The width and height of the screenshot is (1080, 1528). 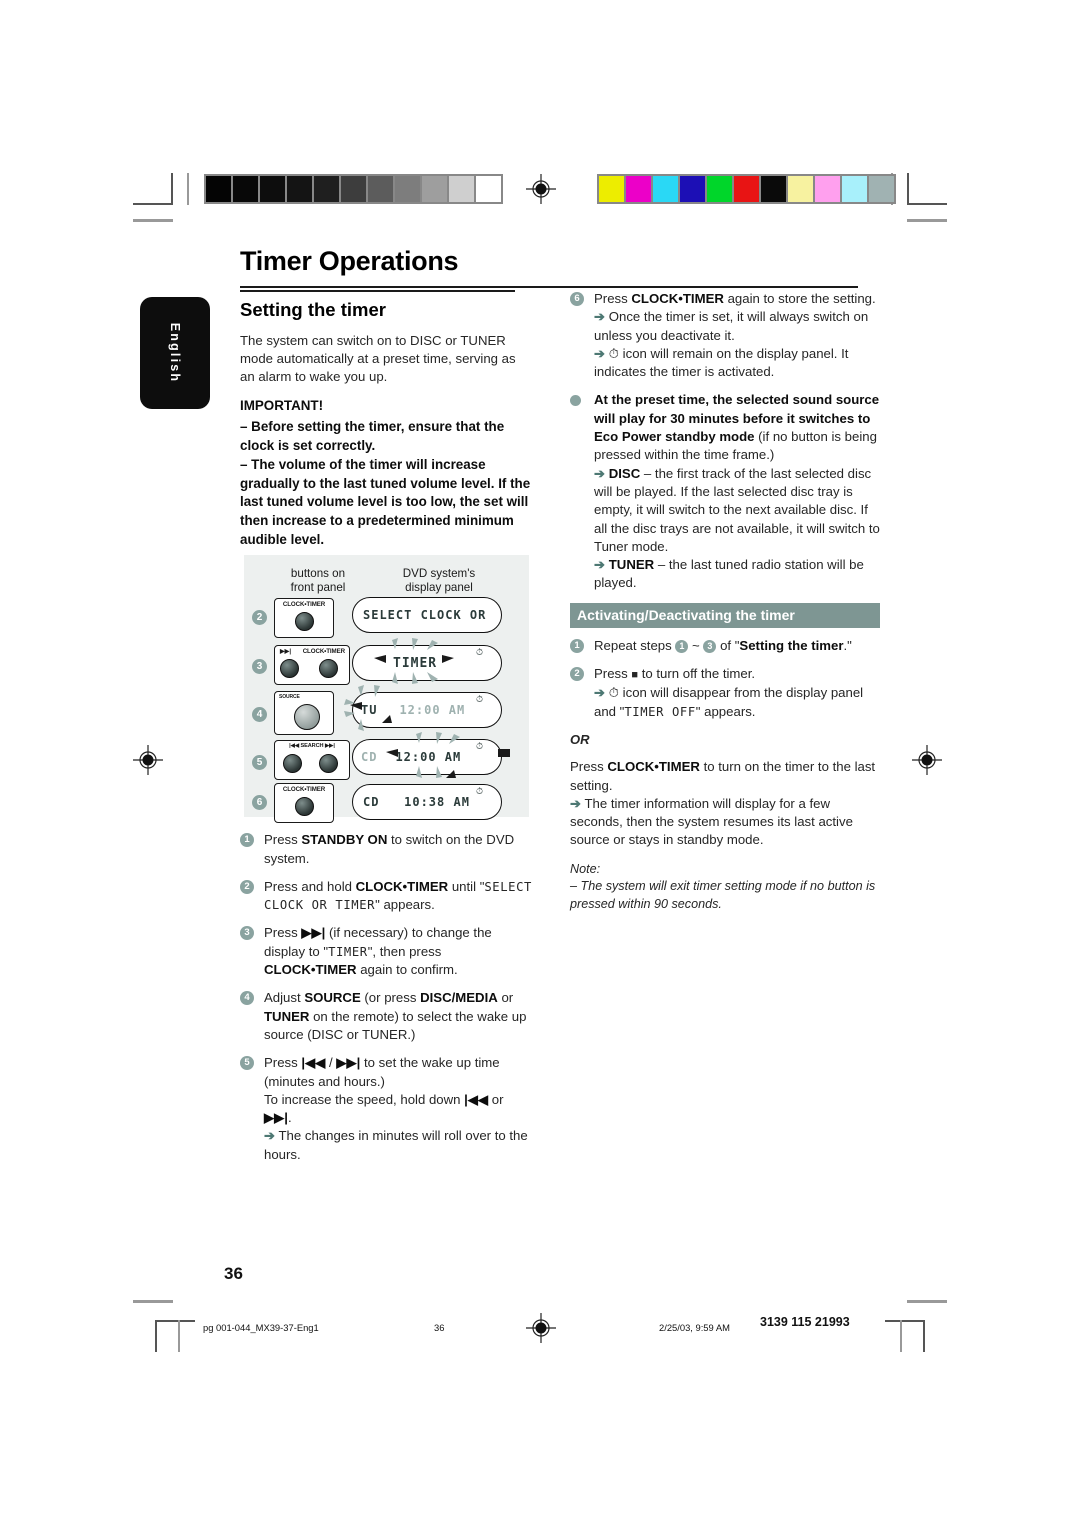 I want to click on crop-mark-top-right-bar, so click(x=927, y=220).